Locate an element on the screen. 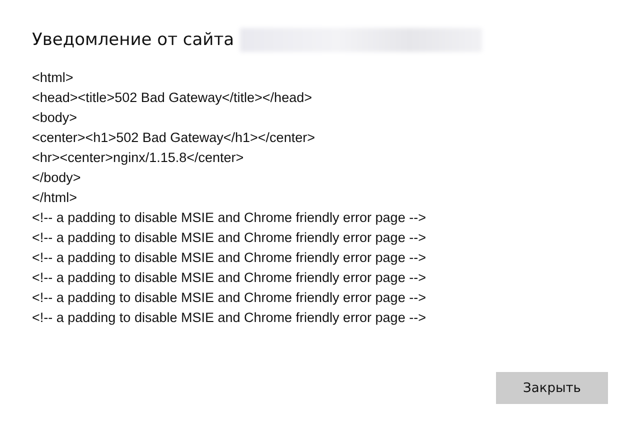 The image size is (632, 431). dialog-title: Уведомление от сайта is located at coordinates (133, 40).